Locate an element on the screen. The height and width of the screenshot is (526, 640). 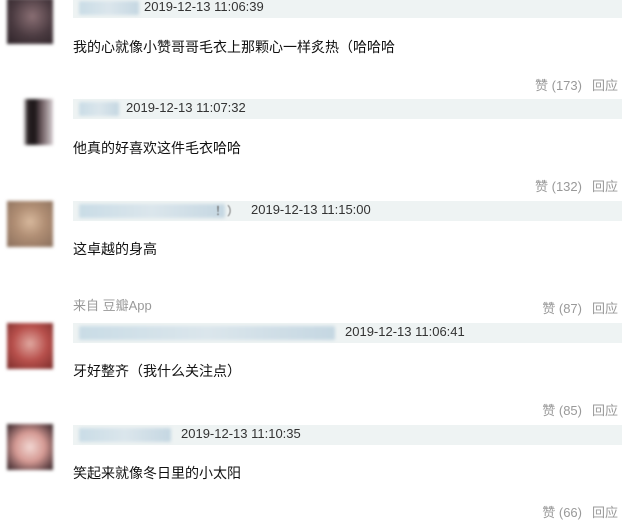
comment-actions: 赞 (132) 回应 is located at coordinates (576, 185).